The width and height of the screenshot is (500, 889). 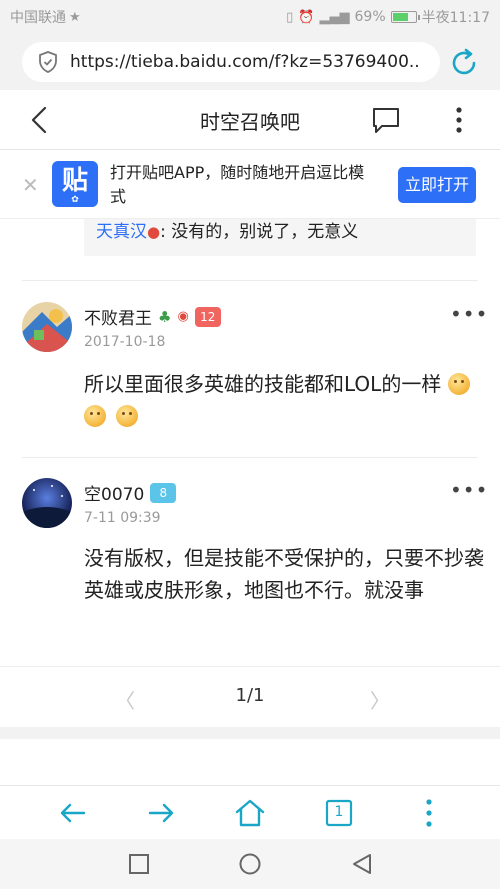 I want to click on status-icons: ▯ ⏰ ▂▄▆ 69% 半夜11:17, so click(x=388, y=17).